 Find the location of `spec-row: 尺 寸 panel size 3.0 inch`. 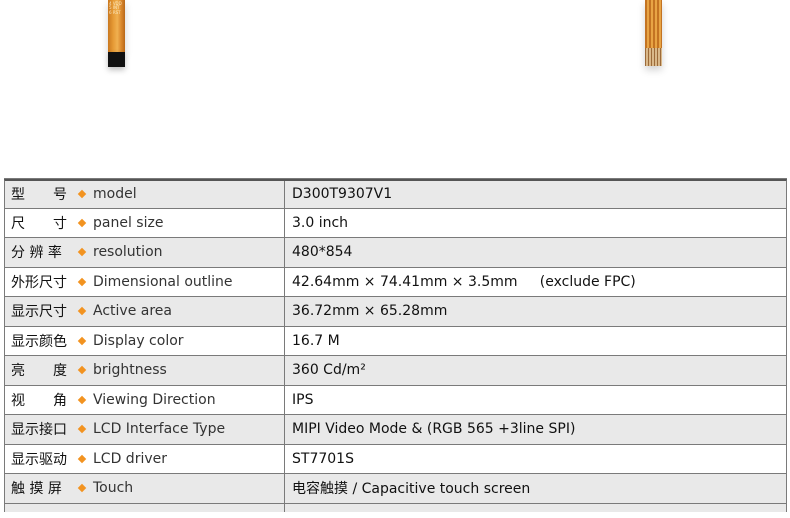

spec-row: 尺 寸 panel size 3.0 inch is located at coordinates (395, 223).